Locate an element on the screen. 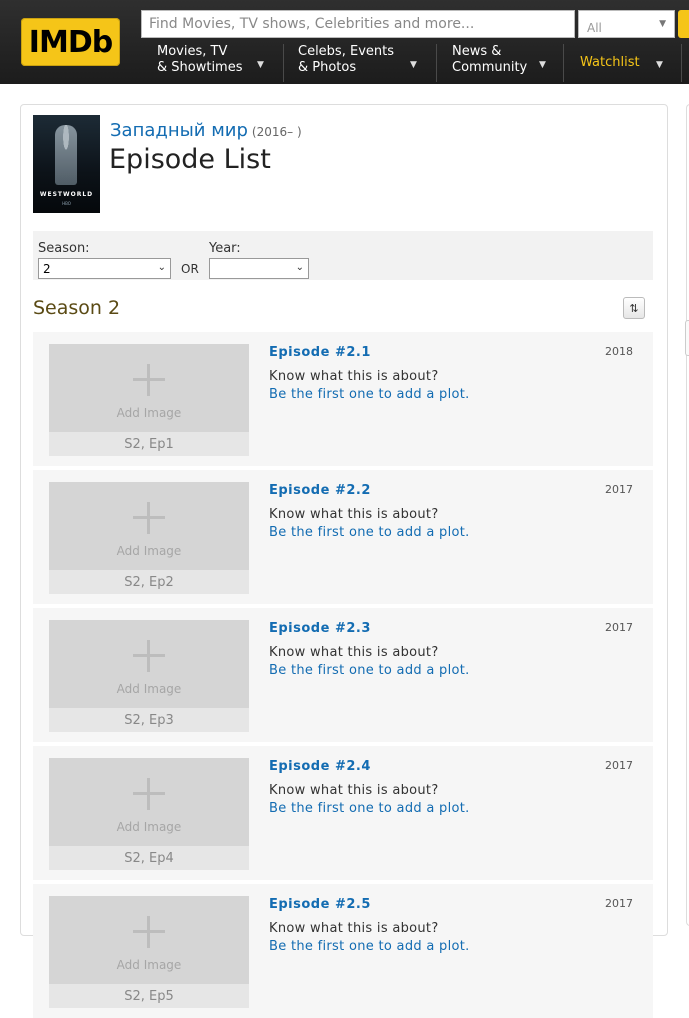 This screenshot has height=1018, width=689. episode-image-placeholder: Add Image S2, Ep5 is located at coordinates (149, 952).